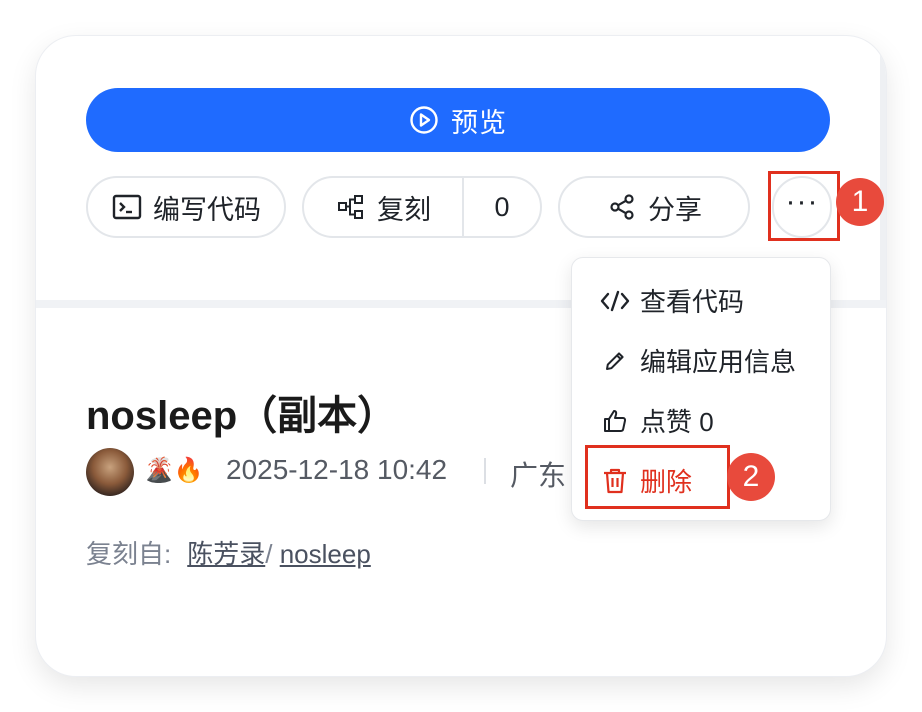  I want to click on publish-timestamp: 2025-12-18 10:42, so click(337, 469).